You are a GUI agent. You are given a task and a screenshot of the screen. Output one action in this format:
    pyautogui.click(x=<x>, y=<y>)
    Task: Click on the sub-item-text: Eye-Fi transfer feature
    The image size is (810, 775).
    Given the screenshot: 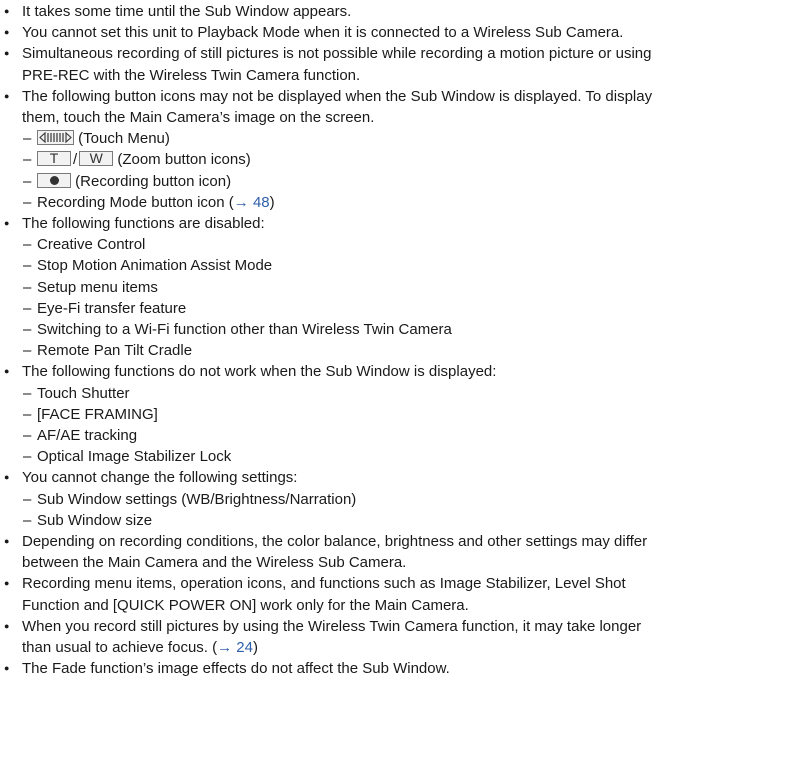 What is the action you would take?
    pyautogui.click(x=112, y=308)
    